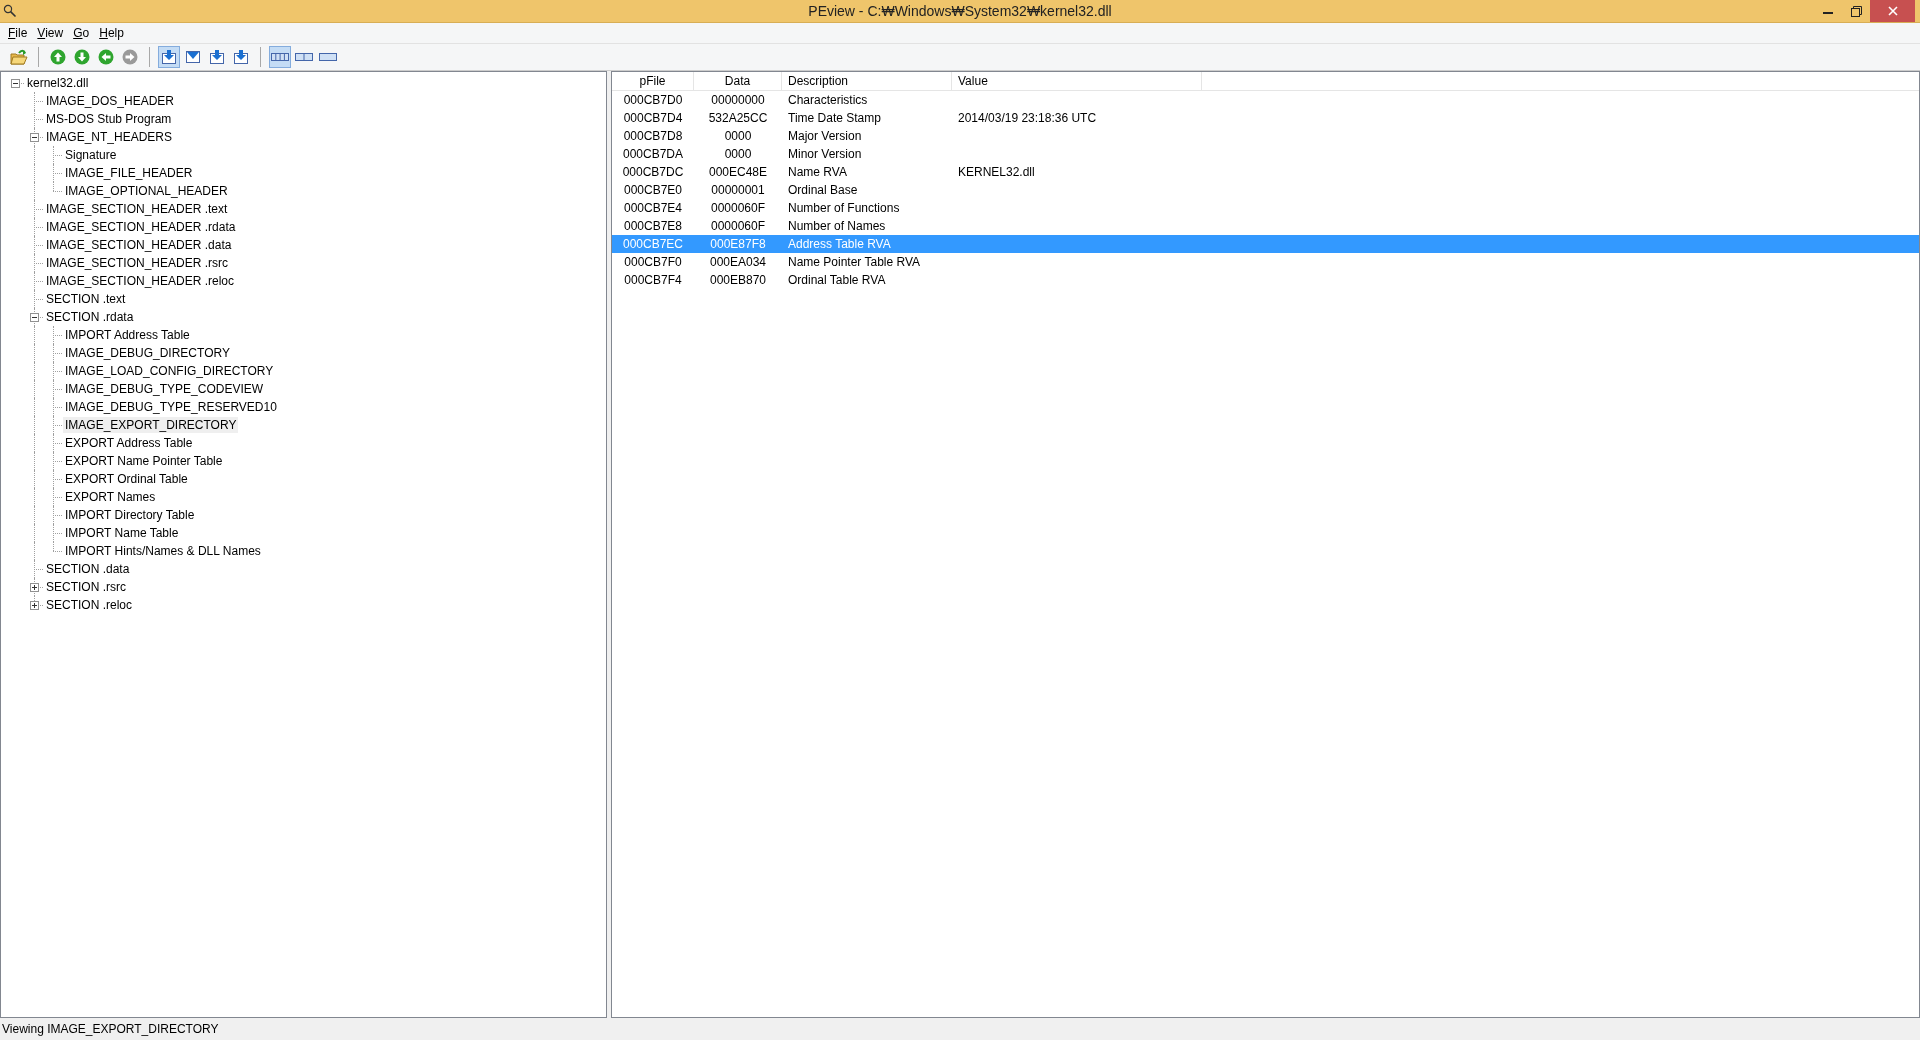 Image resolution: width=1920 pixels, height=1040 pixels. I want to click on tree-item: IMAGE_DOS_HEADER, so click(110, 101).